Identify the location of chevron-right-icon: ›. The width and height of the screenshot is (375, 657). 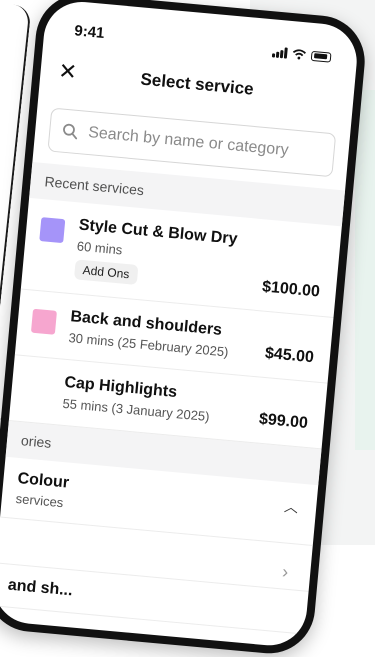
(285, 571).